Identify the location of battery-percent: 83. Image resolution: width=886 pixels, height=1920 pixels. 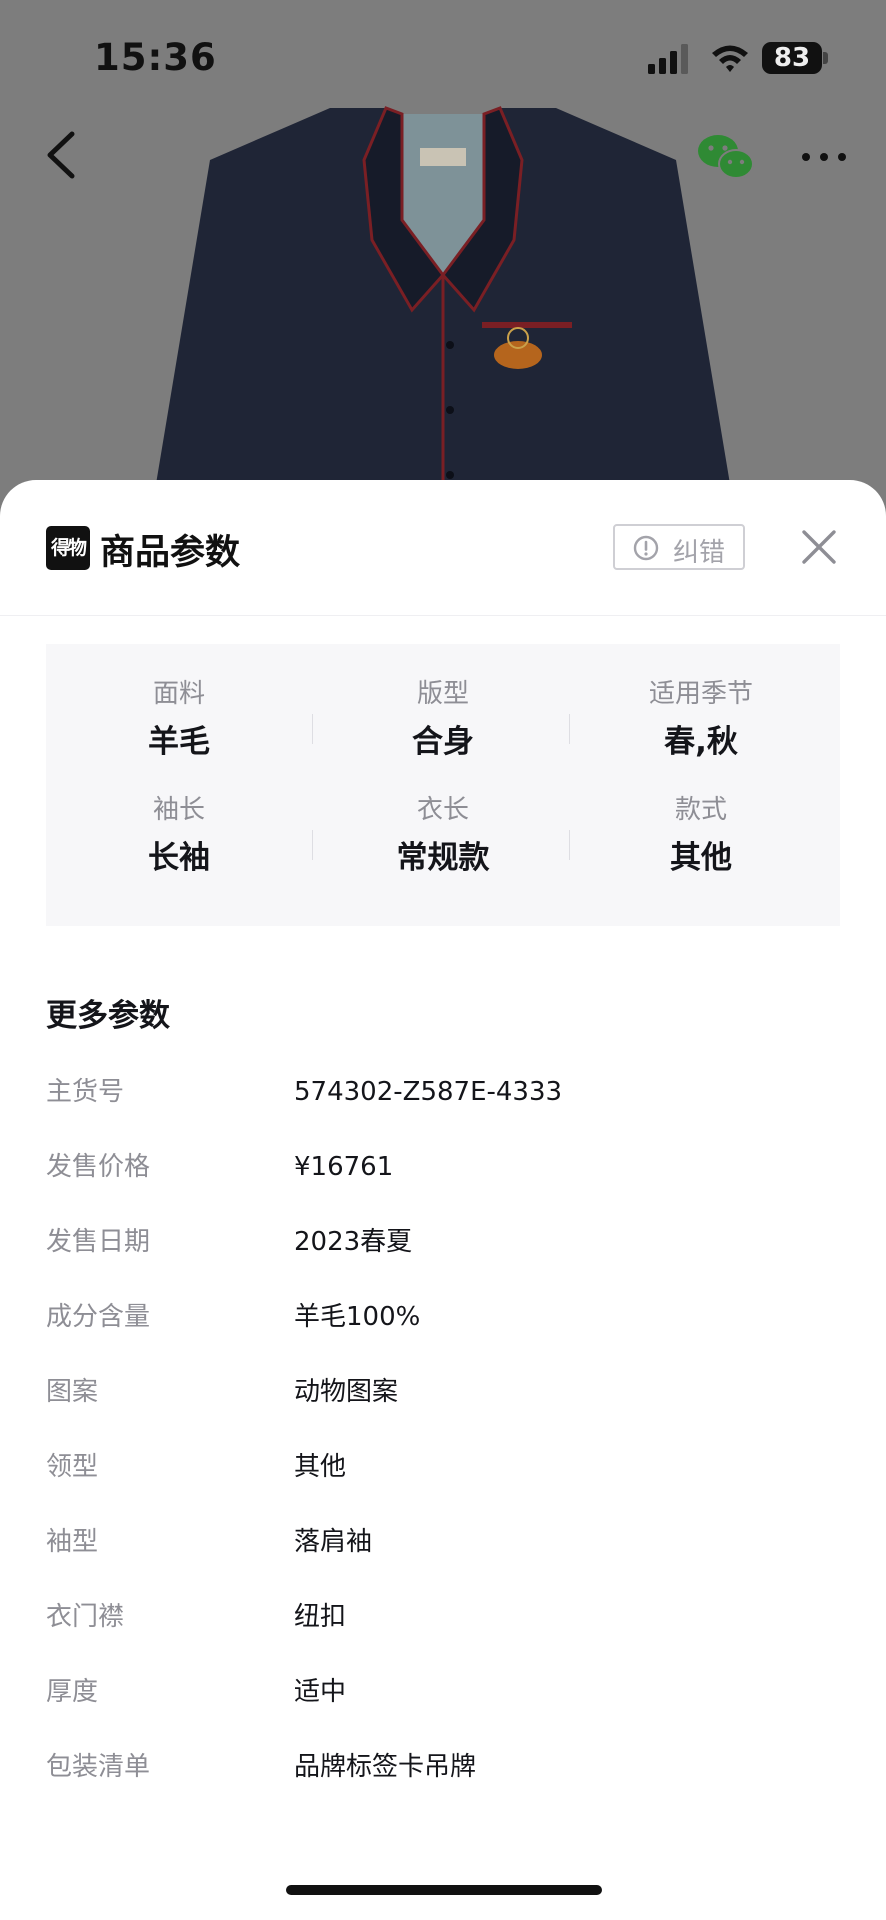
(792, 58).